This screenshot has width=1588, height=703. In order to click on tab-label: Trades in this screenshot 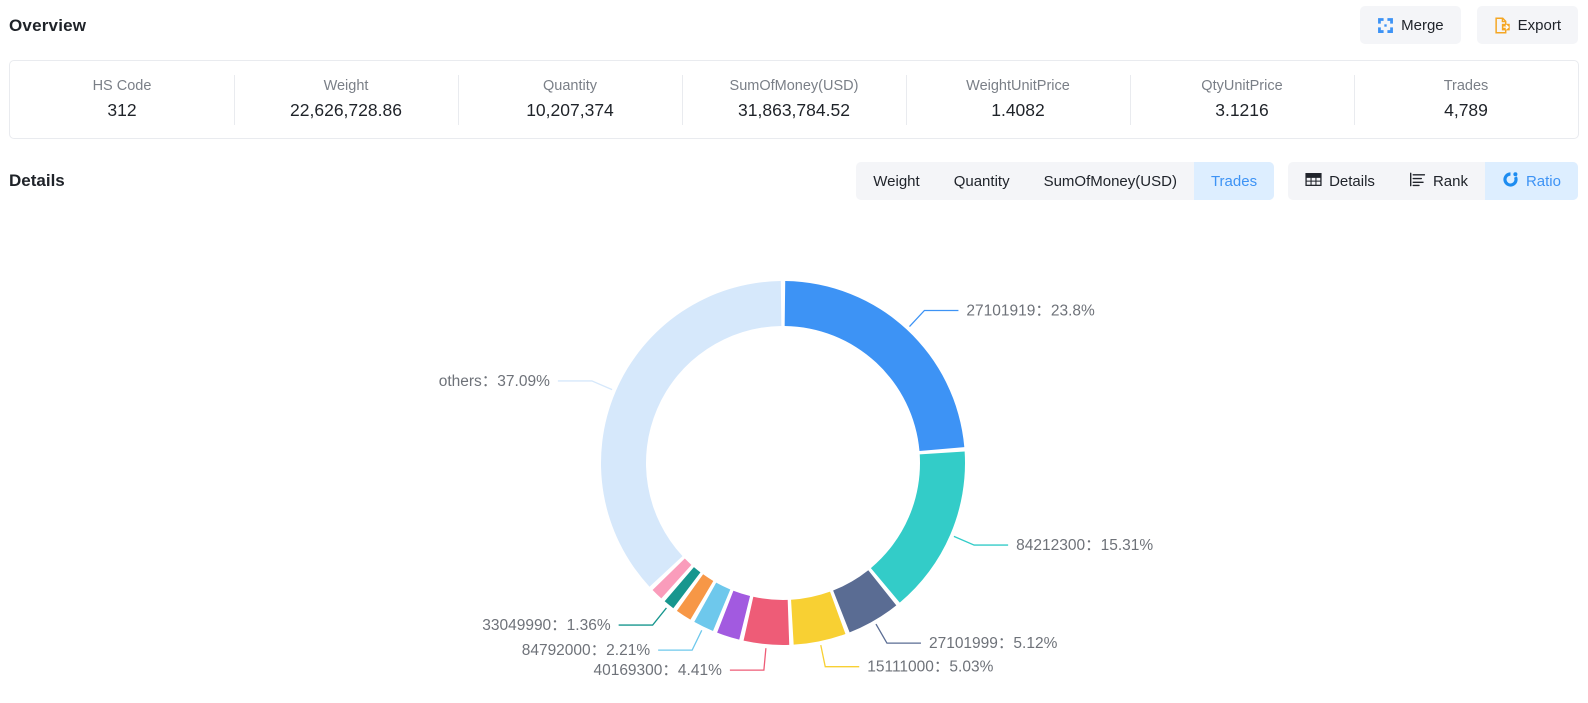, I will do `click(1234, 181)`.